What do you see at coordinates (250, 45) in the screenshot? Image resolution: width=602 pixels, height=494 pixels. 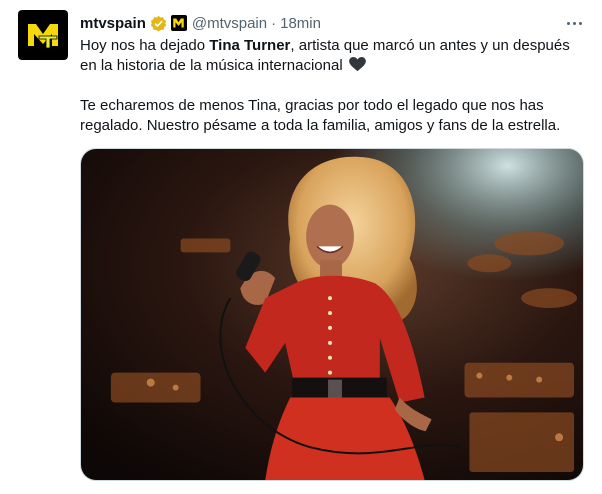 I see `bold-name: Tina Turner` at bounding box center [250, 45].